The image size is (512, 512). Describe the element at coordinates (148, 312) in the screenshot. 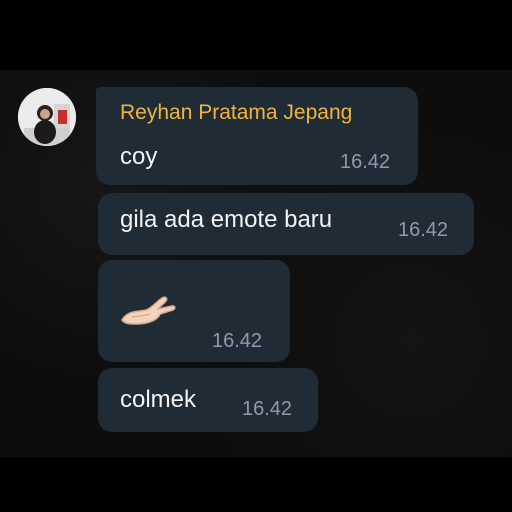

I see `palm-up-hand-icon` at that location.